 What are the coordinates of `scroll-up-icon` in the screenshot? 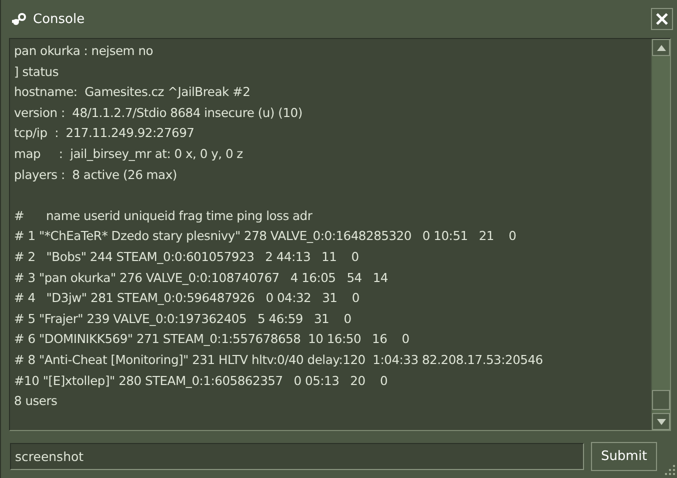 It's located at (661, 47).